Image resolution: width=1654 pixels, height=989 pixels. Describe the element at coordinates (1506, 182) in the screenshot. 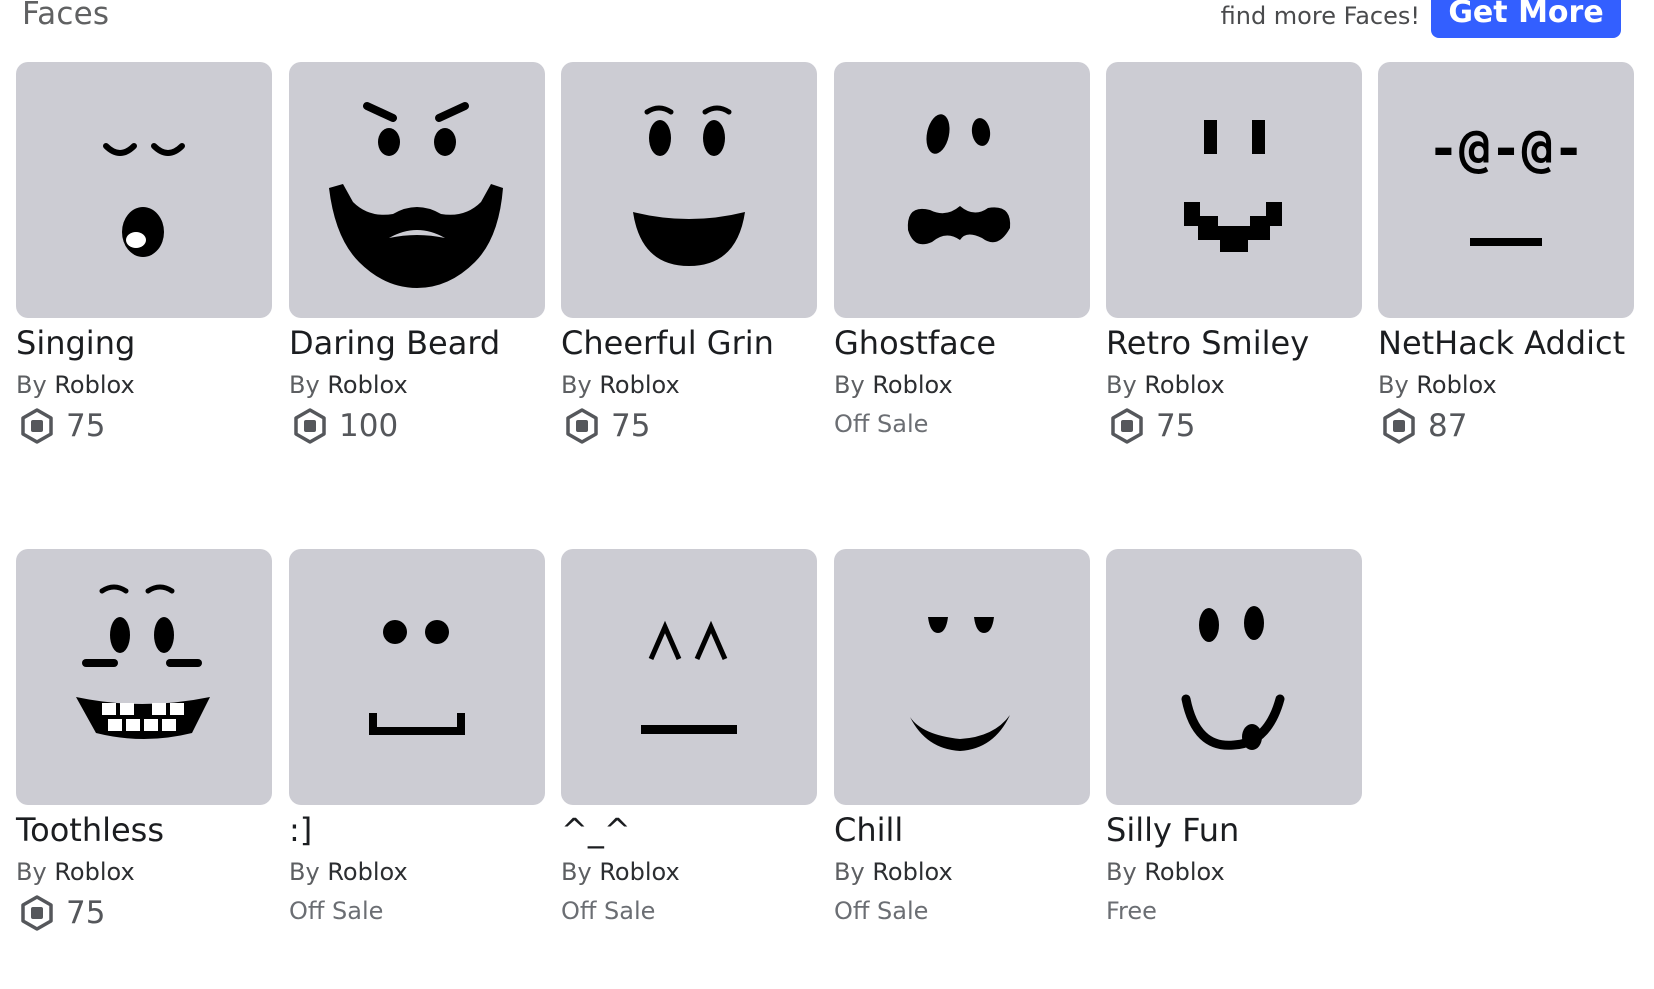

I see `nethack-addict-face-icon: -@-@-` at that location.